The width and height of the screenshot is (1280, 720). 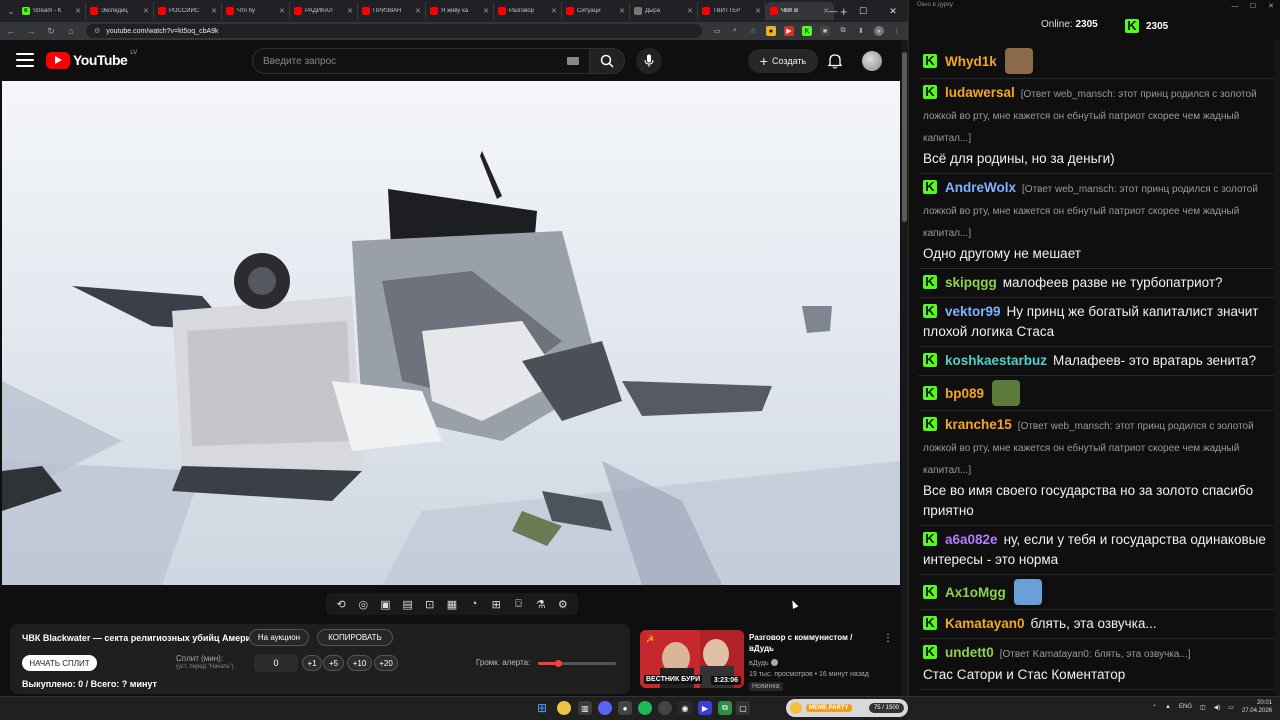 I want to click on alert-volume-slider, so click(x=577, y=663).